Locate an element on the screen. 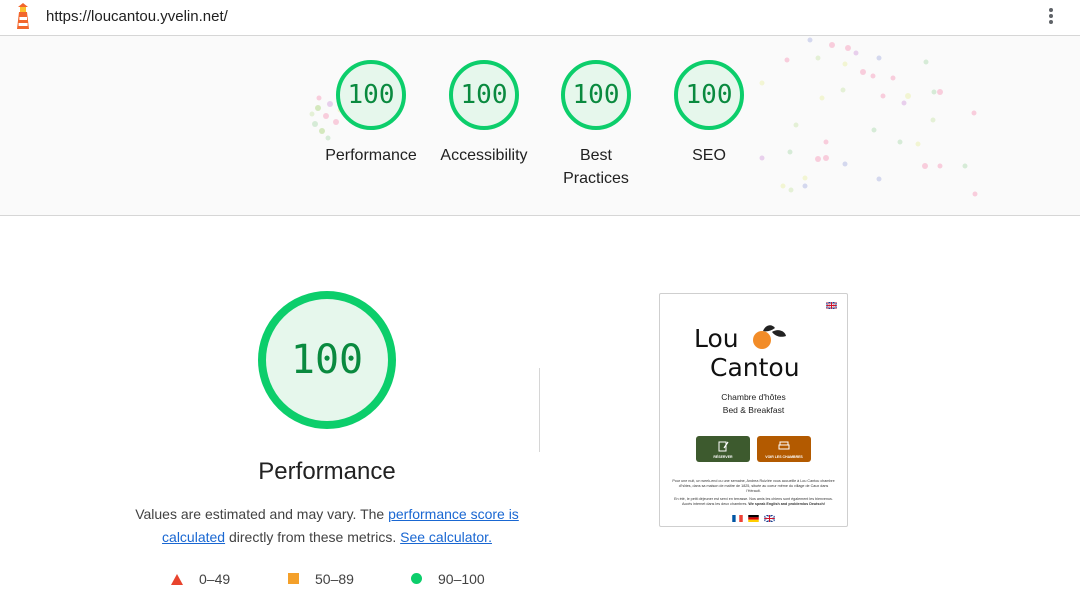  tagline-en: Bed & Breakfast is located at coordinates (753, 410).